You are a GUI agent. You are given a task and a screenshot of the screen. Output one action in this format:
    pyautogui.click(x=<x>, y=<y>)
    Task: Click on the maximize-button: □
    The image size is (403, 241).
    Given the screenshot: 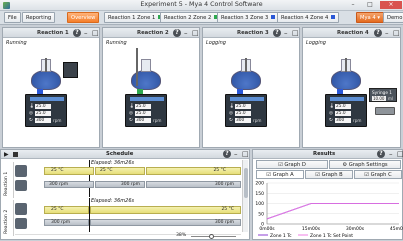 What is the action you would take?
    pyautogui.click(x=370, y=5)
    